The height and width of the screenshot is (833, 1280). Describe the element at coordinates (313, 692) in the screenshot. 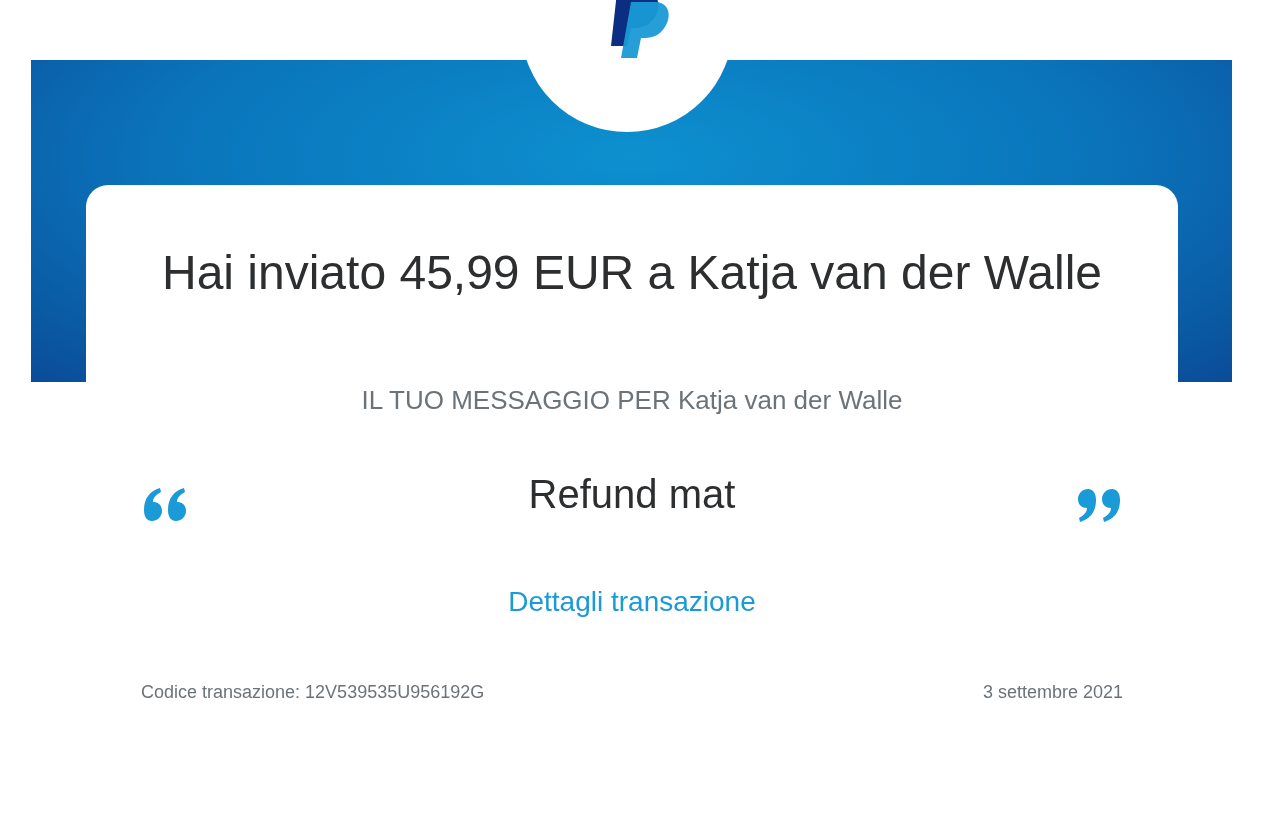

I see `transaction-code: Codice transazione: 12V539535U956192G` at that location.